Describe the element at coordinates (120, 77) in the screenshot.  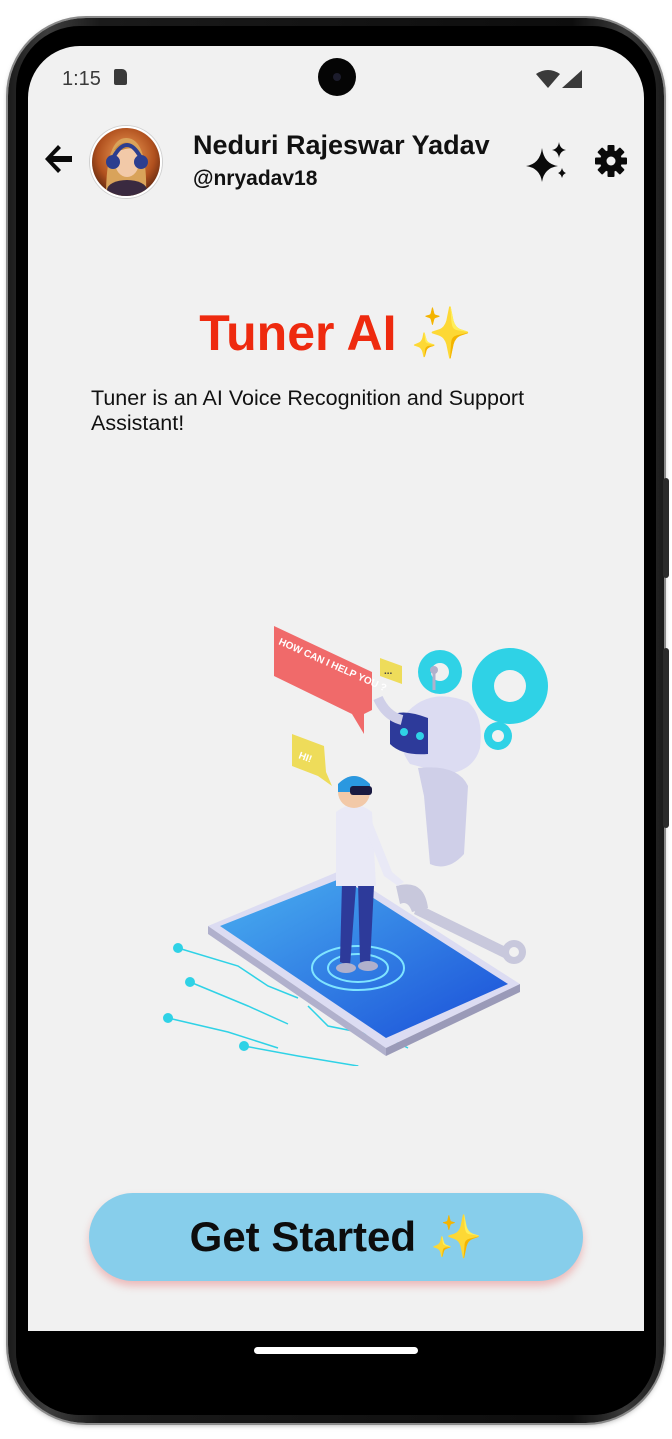
I see `sd-card-icon` at that location.